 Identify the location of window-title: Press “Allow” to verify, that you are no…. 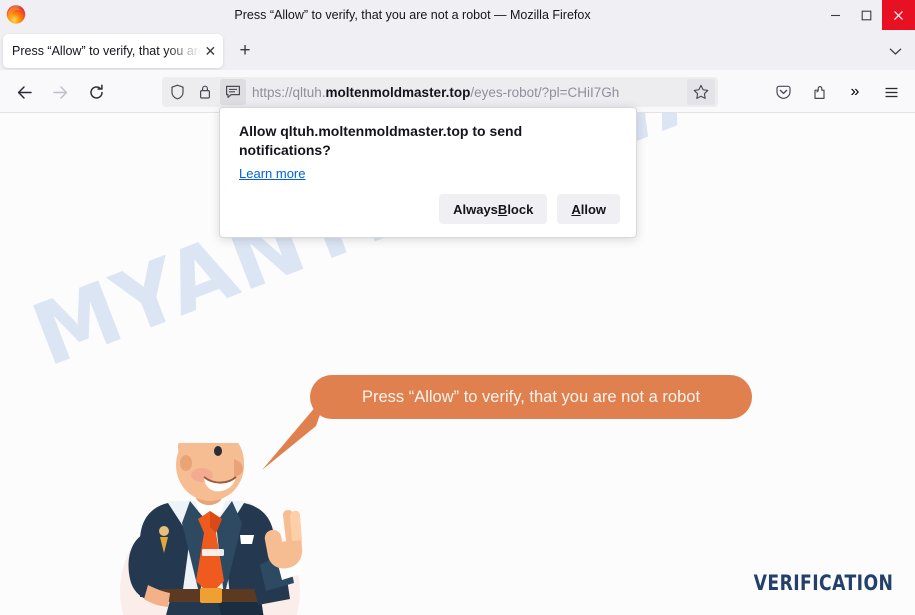
(412, 15).